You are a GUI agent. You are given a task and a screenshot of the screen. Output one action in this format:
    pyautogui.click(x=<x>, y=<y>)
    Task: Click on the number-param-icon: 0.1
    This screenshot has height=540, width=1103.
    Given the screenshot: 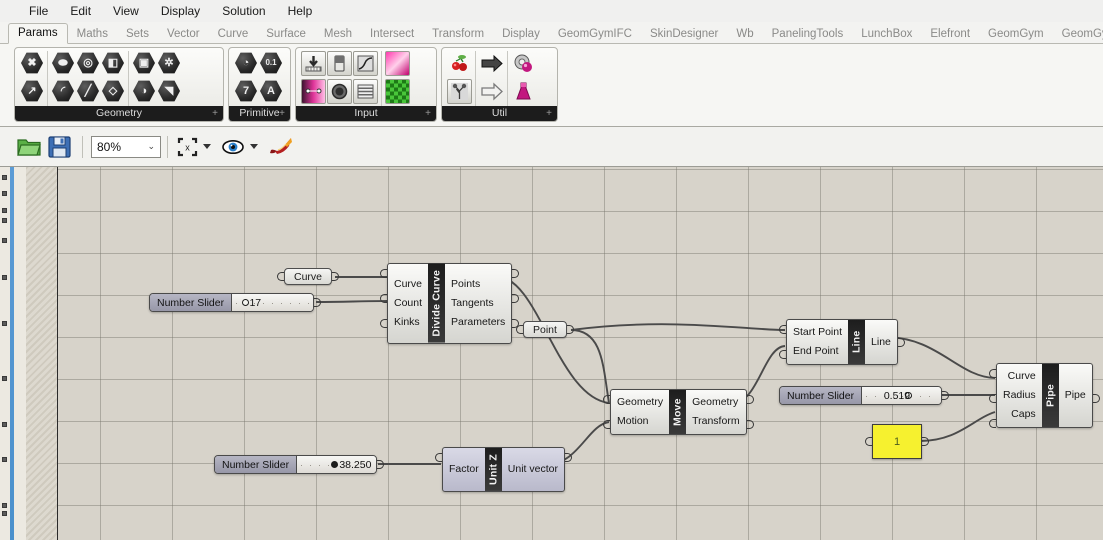 What is the action you would take?
    pyautogui.click(x=271, y=63)
    